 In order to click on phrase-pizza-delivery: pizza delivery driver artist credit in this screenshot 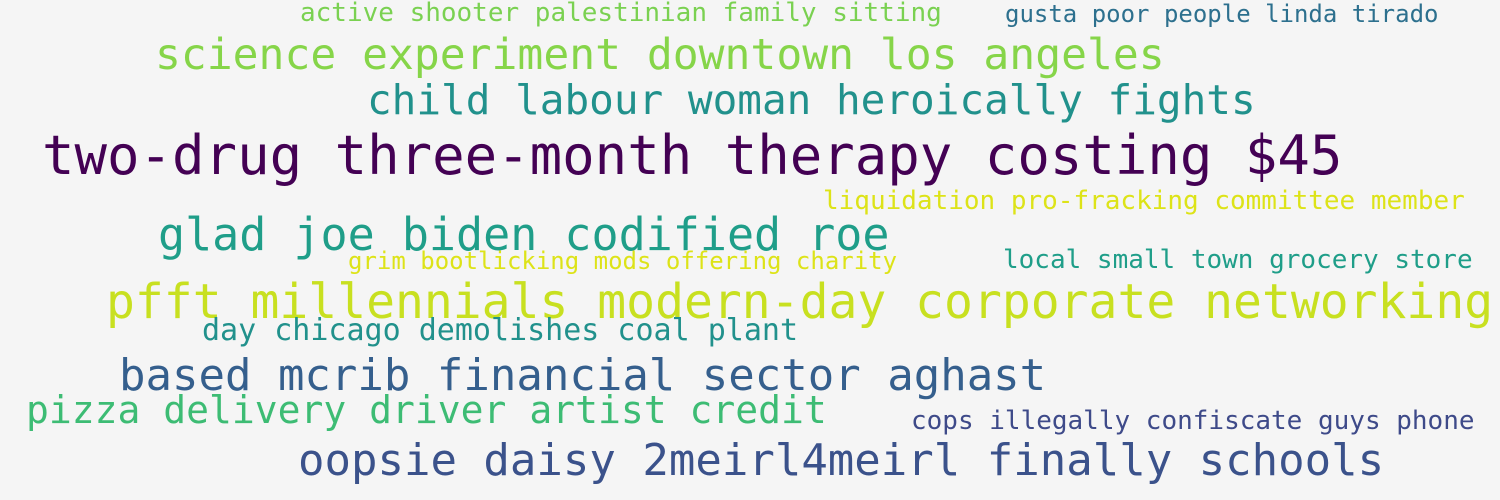, I will do `click(426, 410)`.